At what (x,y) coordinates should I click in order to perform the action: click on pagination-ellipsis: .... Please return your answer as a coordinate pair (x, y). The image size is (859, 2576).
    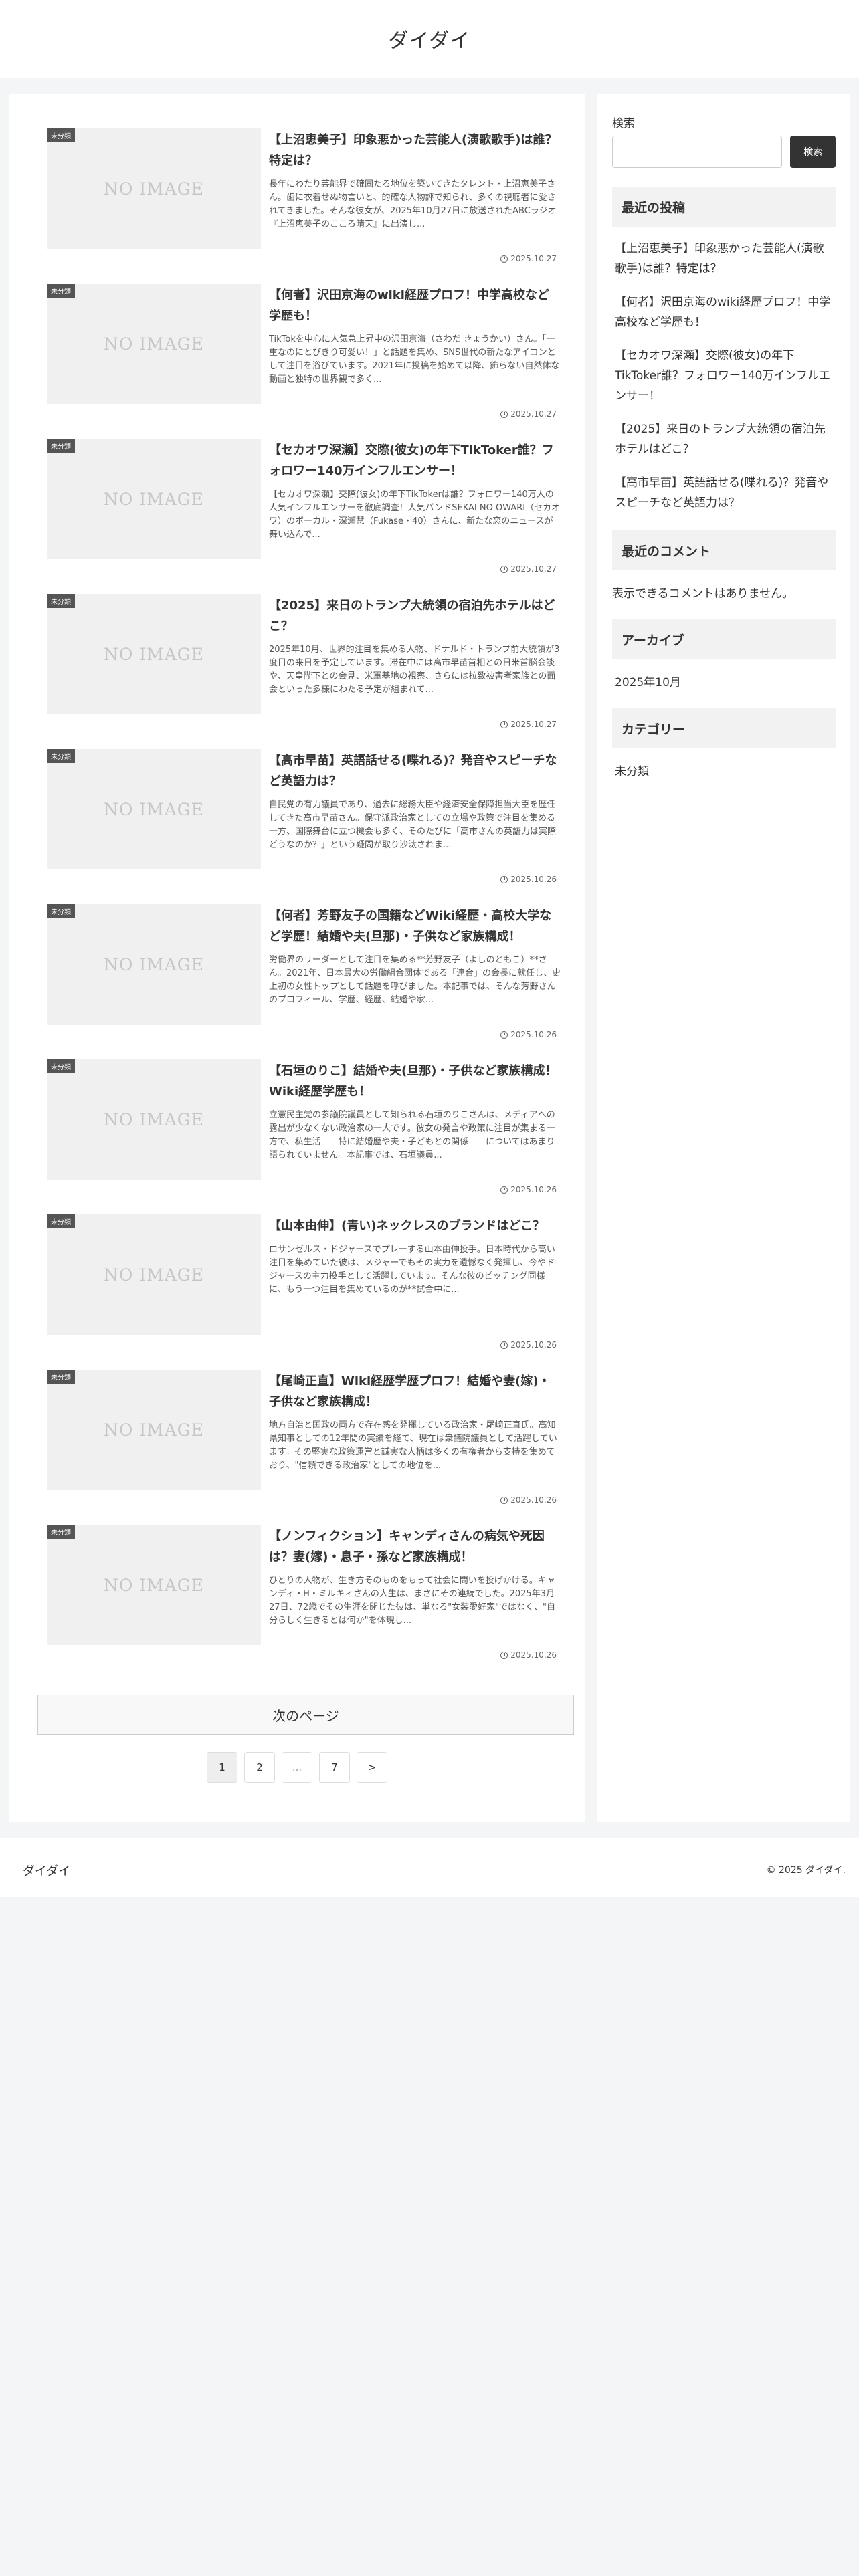
    Looking at the image, I should click on (297, 1767).